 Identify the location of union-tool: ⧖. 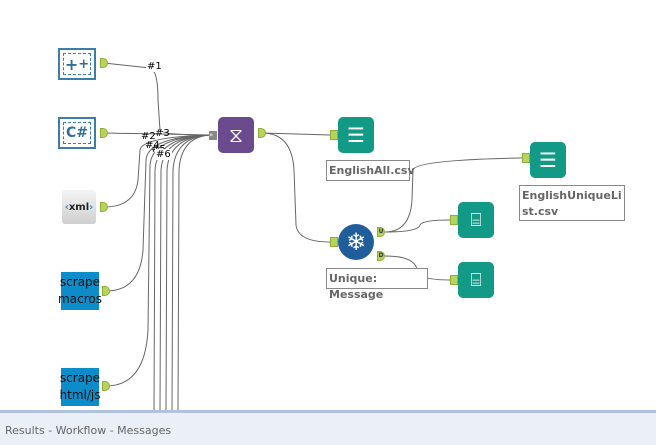
(236, 135).